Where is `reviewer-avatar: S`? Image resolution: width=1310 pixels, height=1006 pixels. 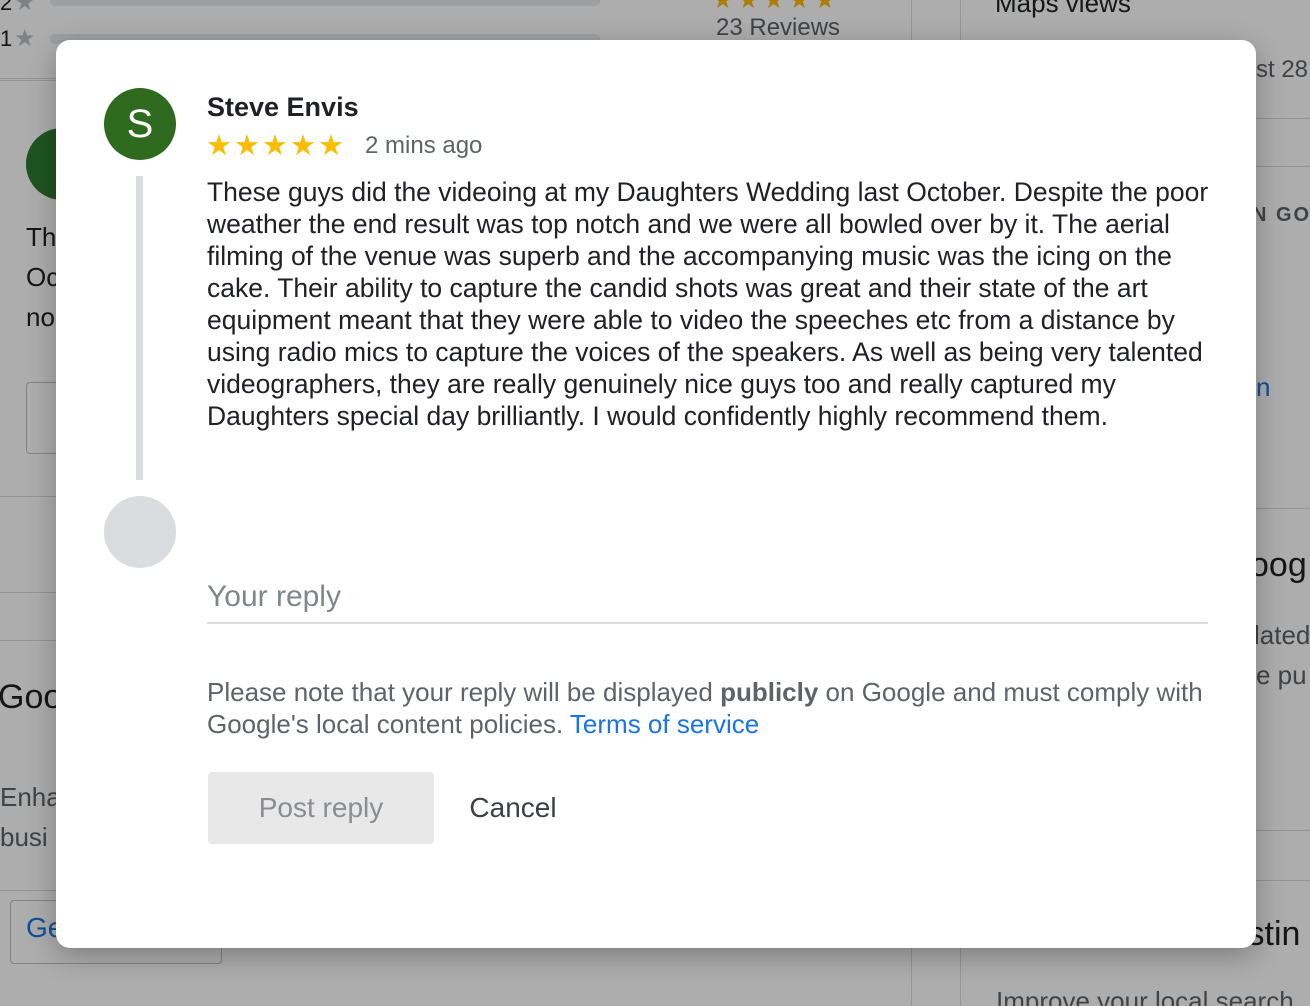 reviewer-avatar: S is located at coordinates (140, 124).